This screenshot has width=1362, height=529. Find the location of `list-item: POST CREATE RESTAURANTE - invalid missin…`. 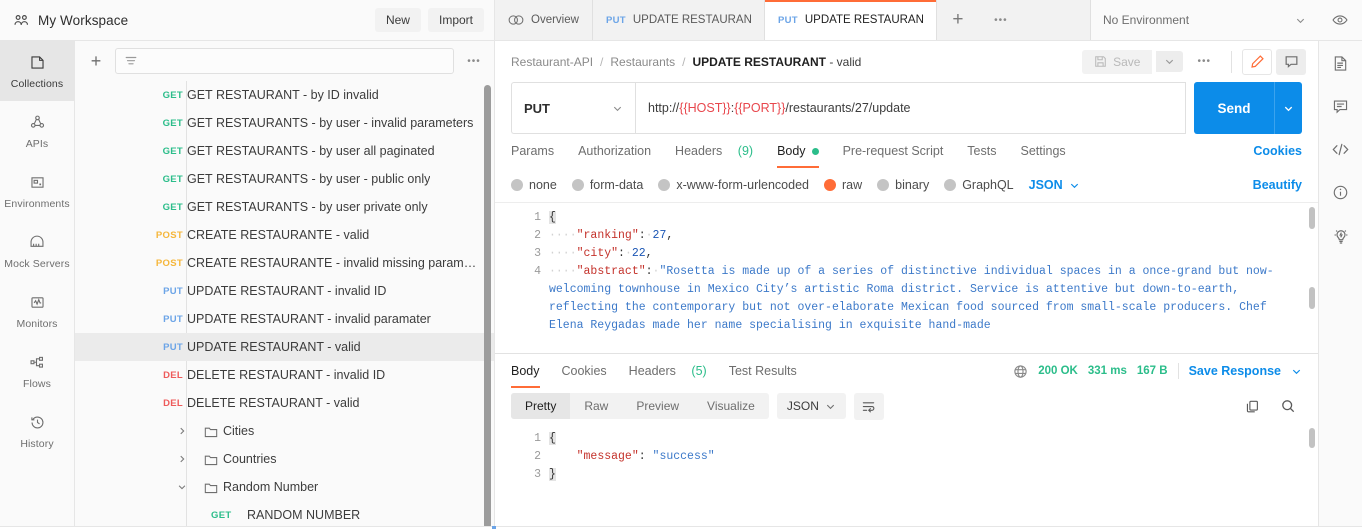

list-item: POST CREATE RESTAURANTE - invalid missin… is located at coordinates (284, 263).